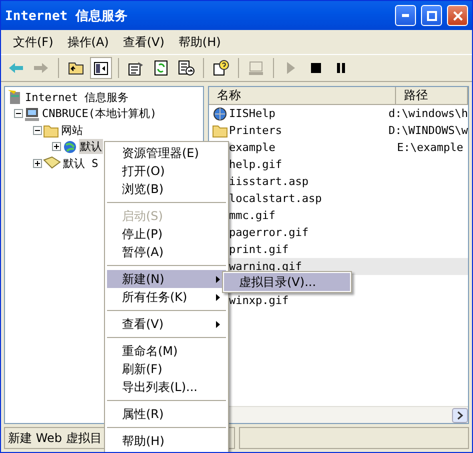 This screenshot has height=453, width=473. I want to click on menu-item: 新建(N), so click(166, 279).